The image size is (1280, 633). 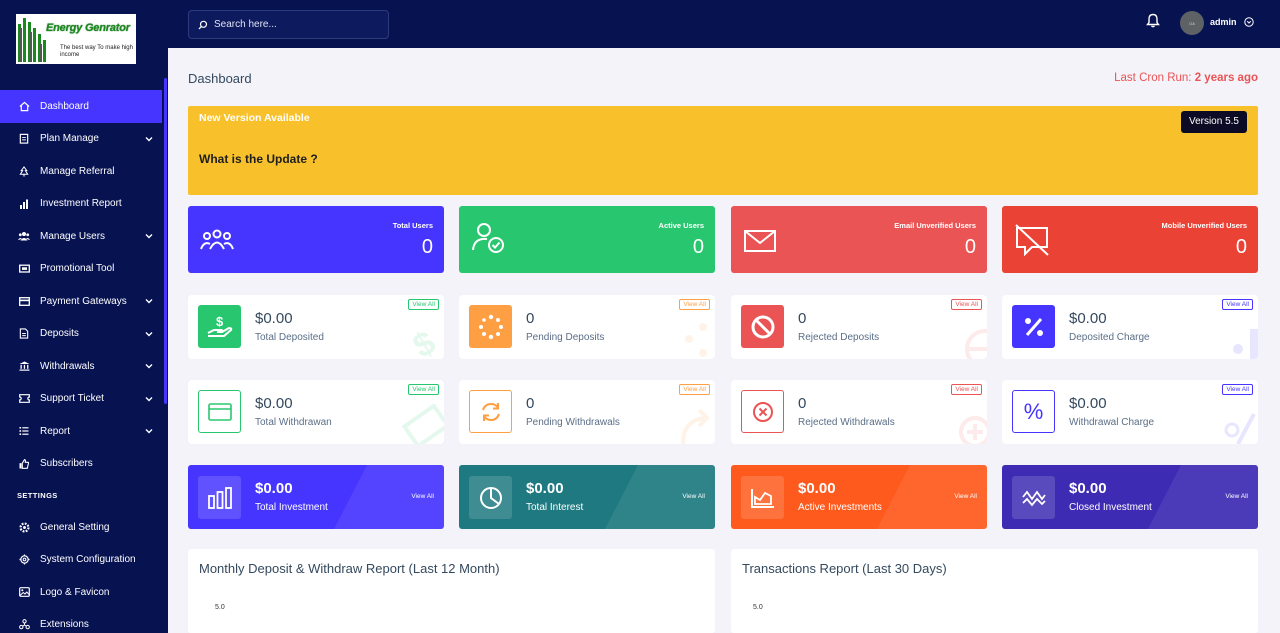 I want to click on page-title: Dashboard, so click(x=220, y=78).